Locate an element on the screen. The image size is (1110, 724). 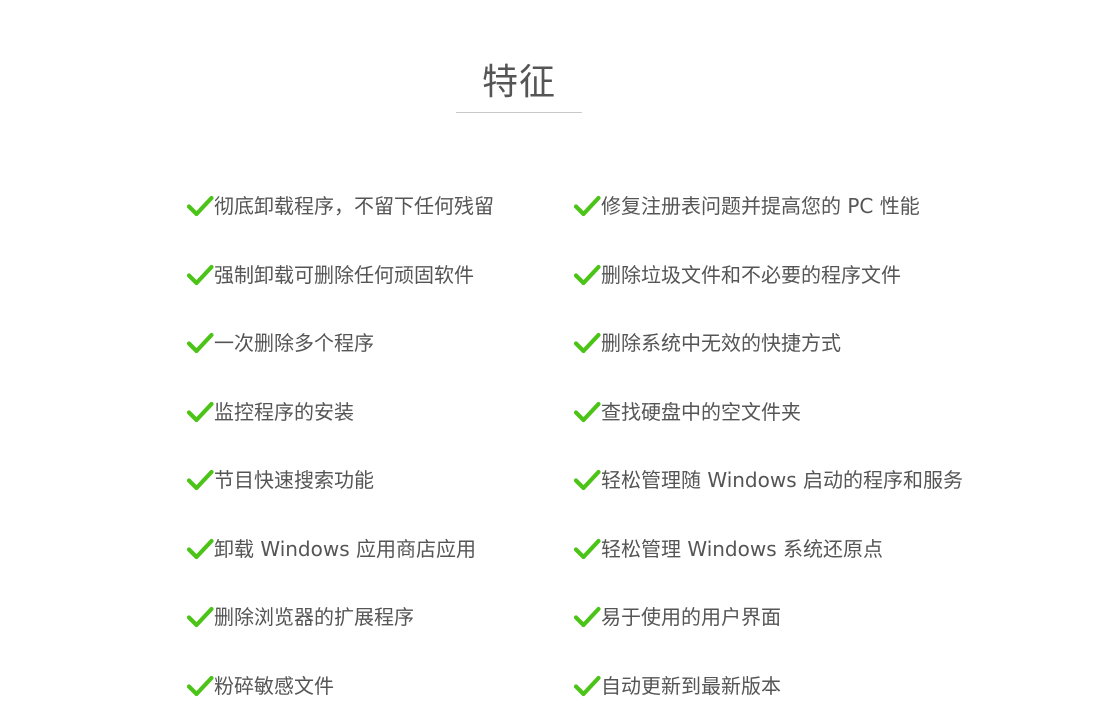
feature-item: 删除系统中无效的快捷方式 is located at coordinates (768, 343).